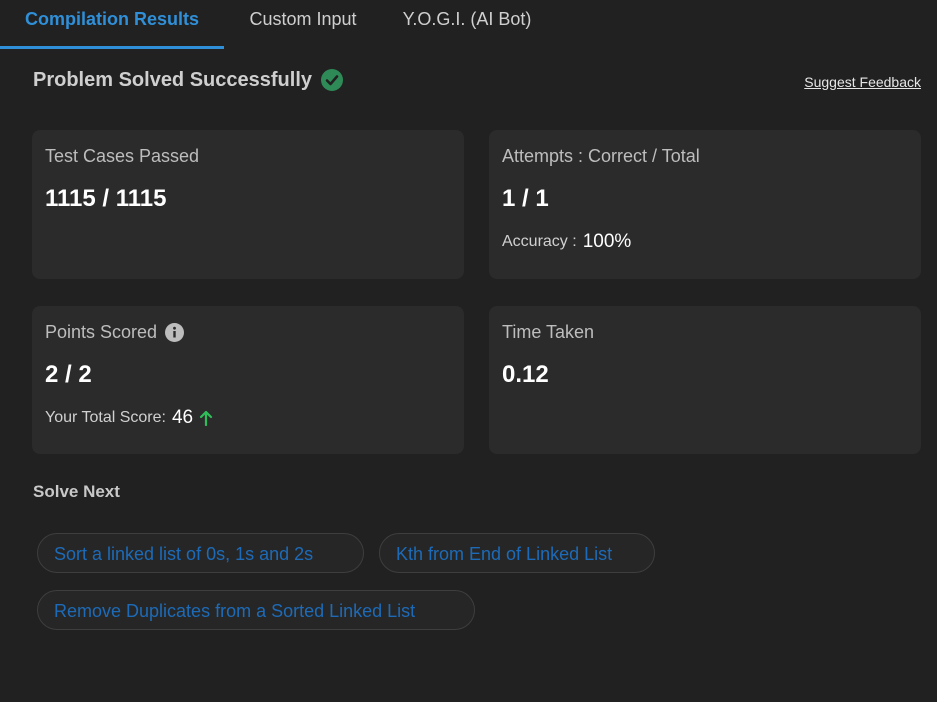  Describe the element at coordinates (705, 242) in the screenshot. I see `accuracy-row: Accuracy : 100%` at that location.